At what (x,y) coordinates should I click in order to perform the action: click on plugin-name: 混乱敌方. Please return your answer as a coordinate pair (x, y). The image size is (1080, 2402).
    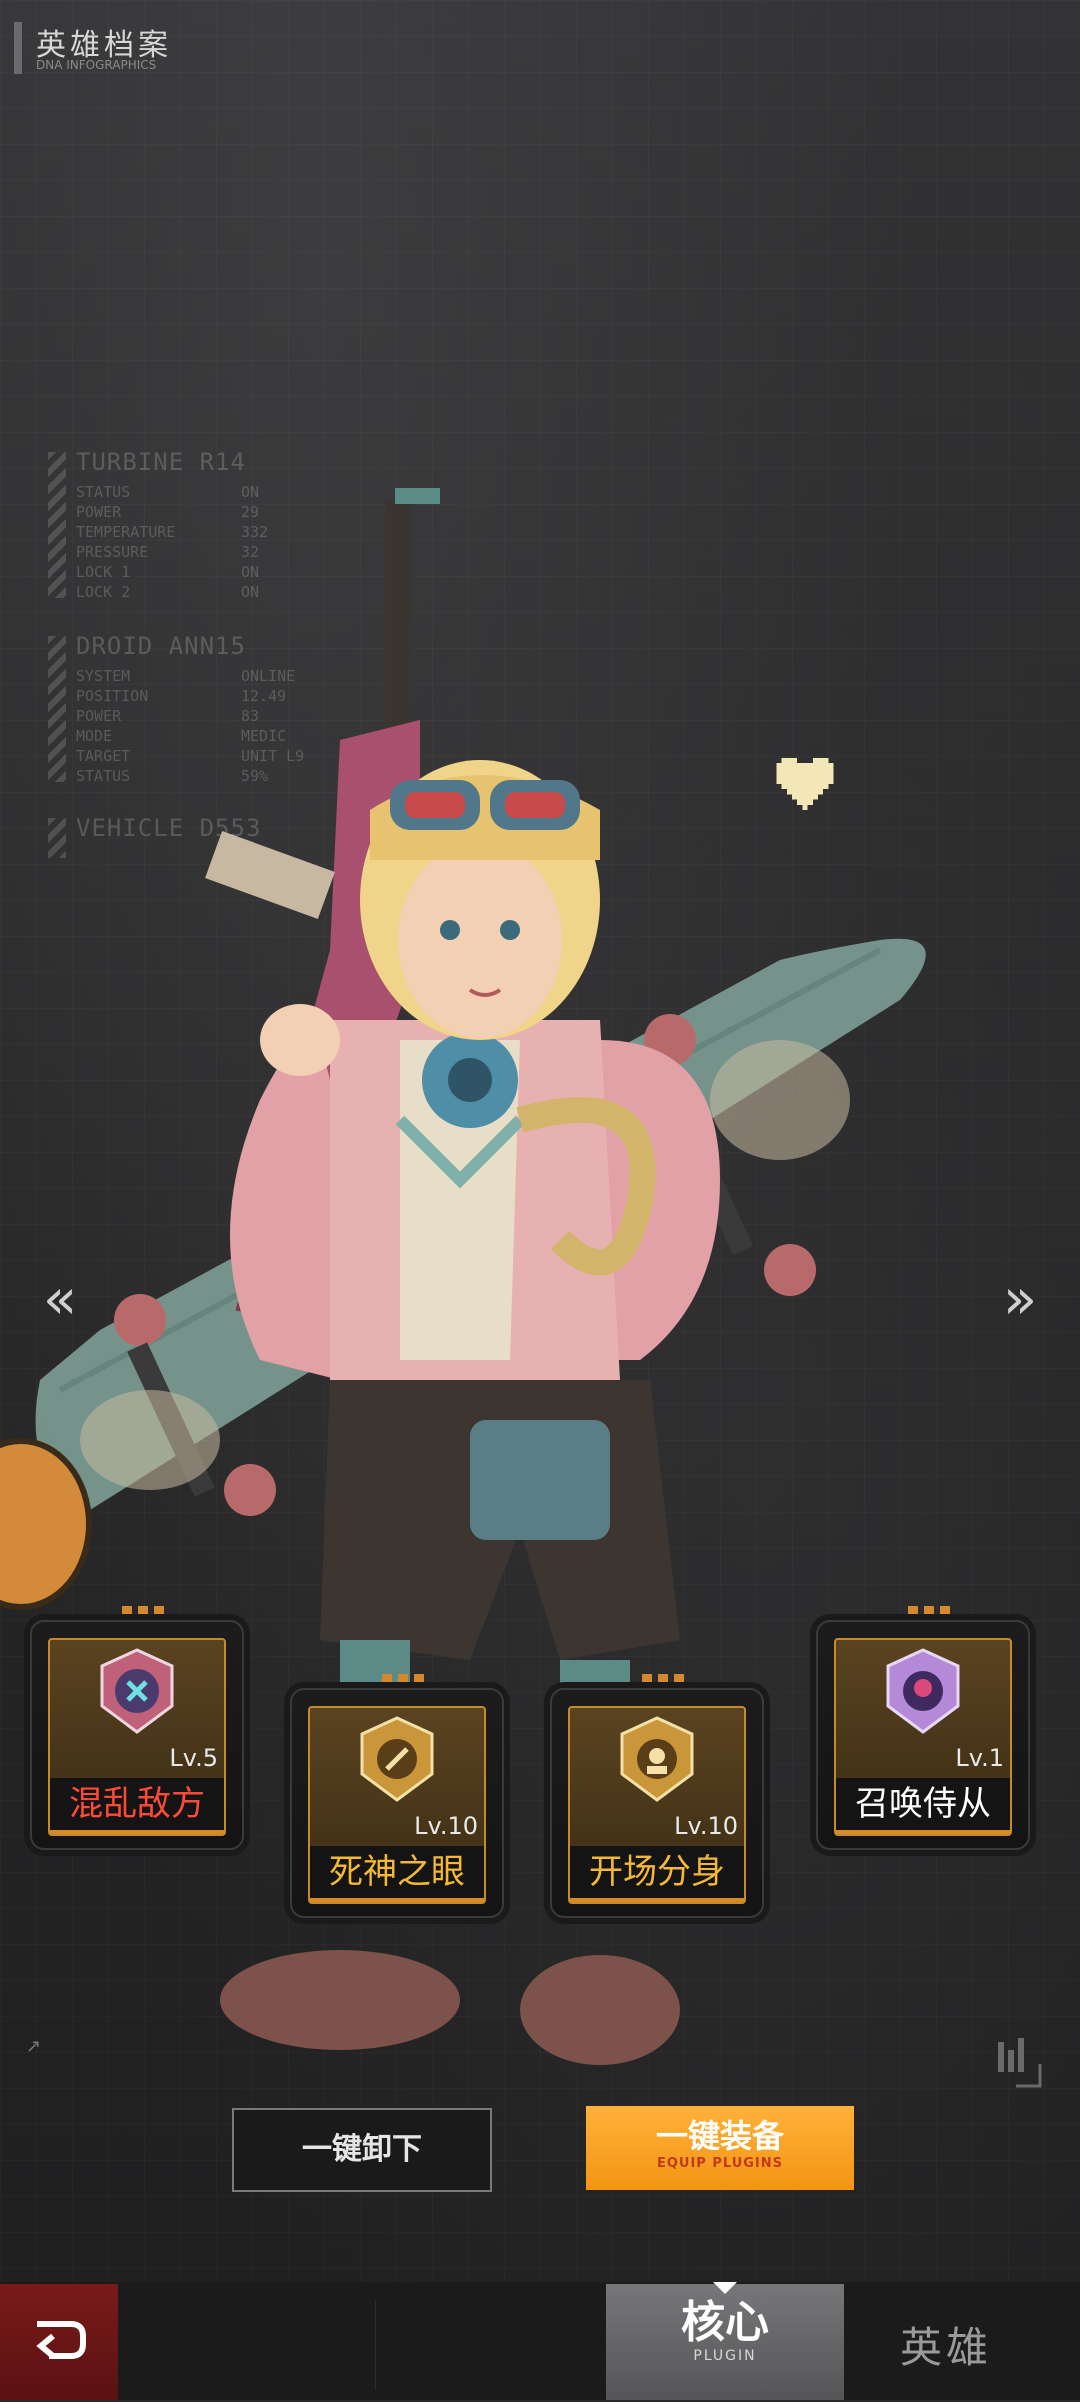
    Looking at the image, I should click on (137, 1806).